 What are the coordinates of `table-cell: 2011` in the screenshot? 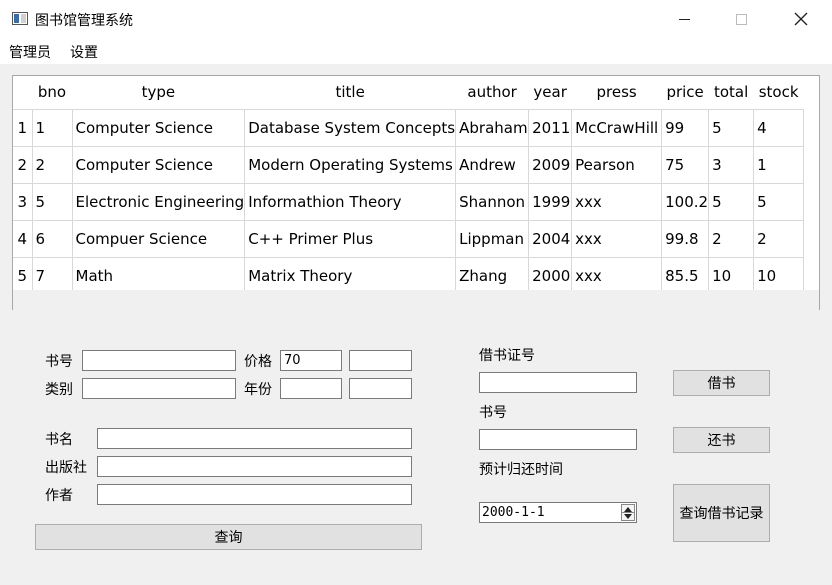 It's located at (550, 127).